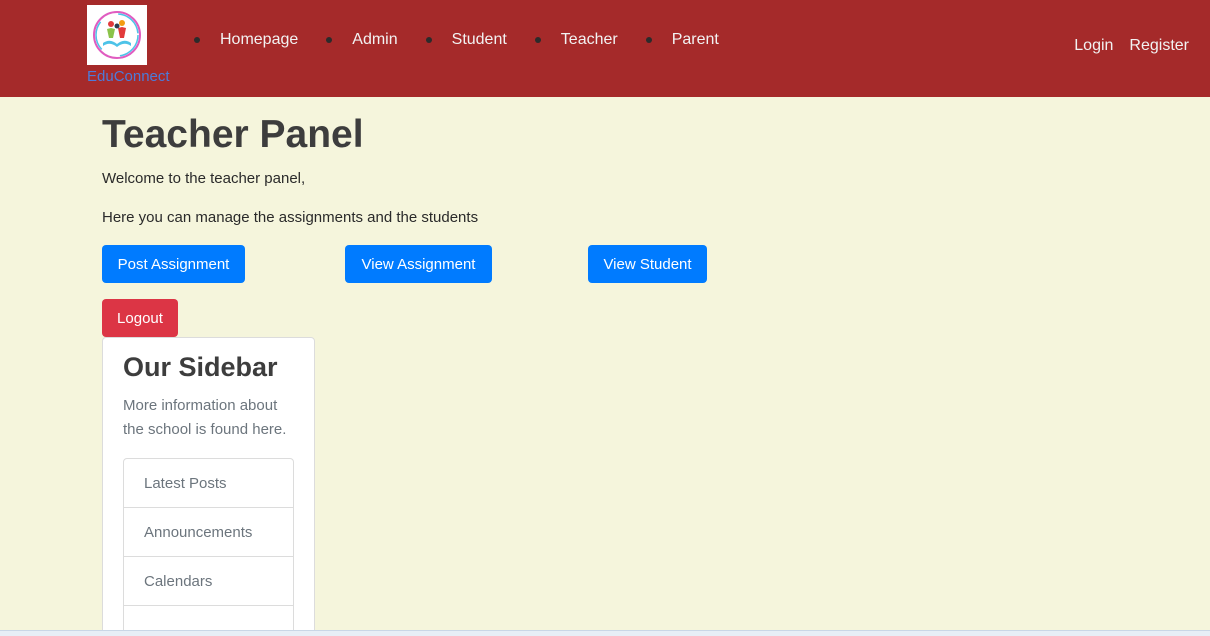 The image size is (1210, 636). Describe the element at coordinates (374, 40) in the screenshot. I see `nav-link-admin: Admin` at that location.